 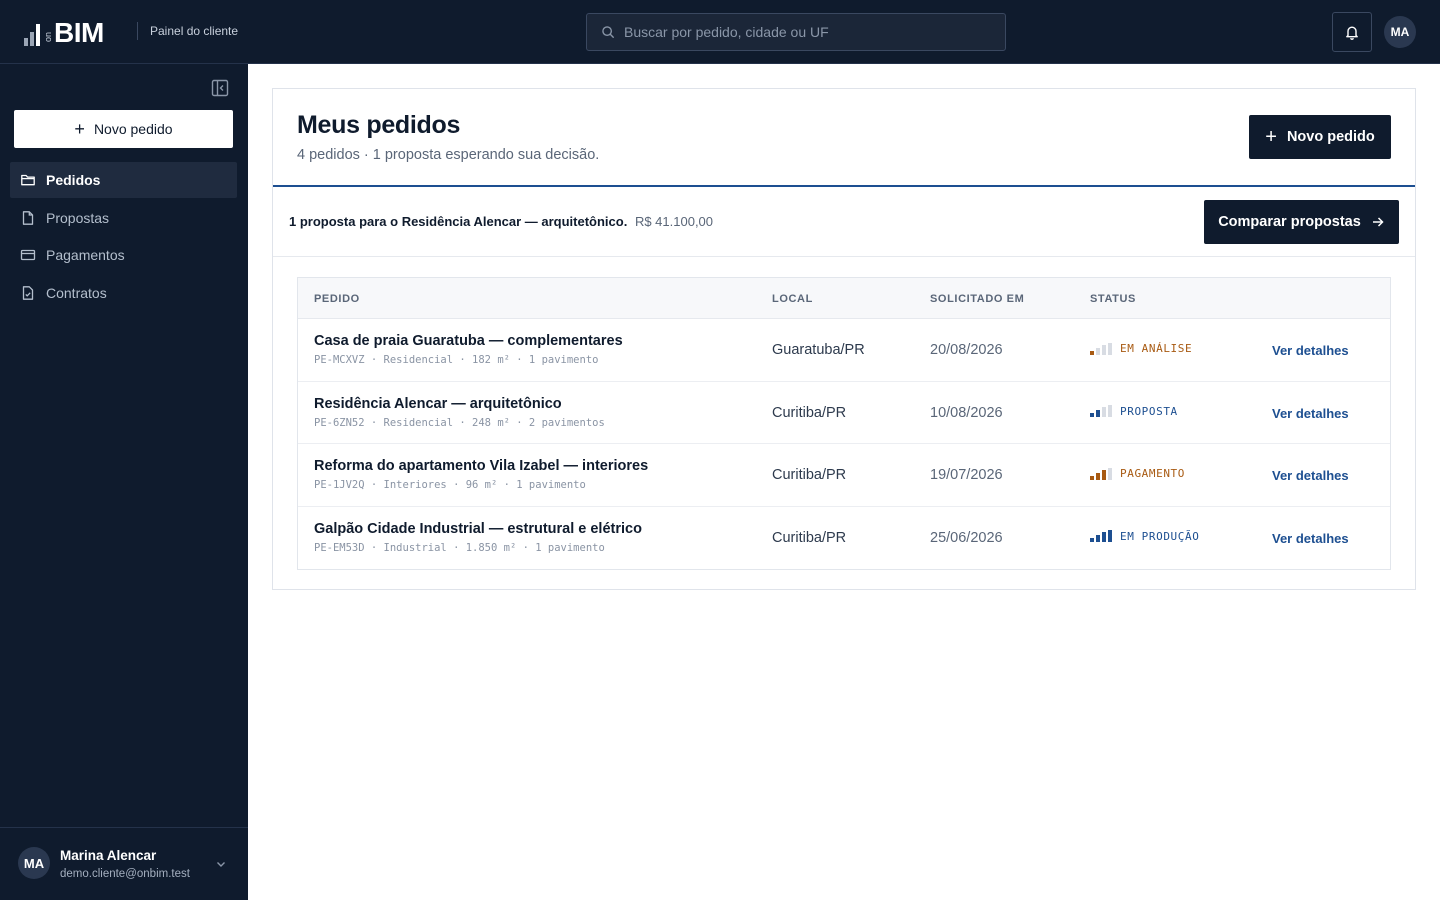 I want to click on notifications-button, so click(x=1352, y=32).